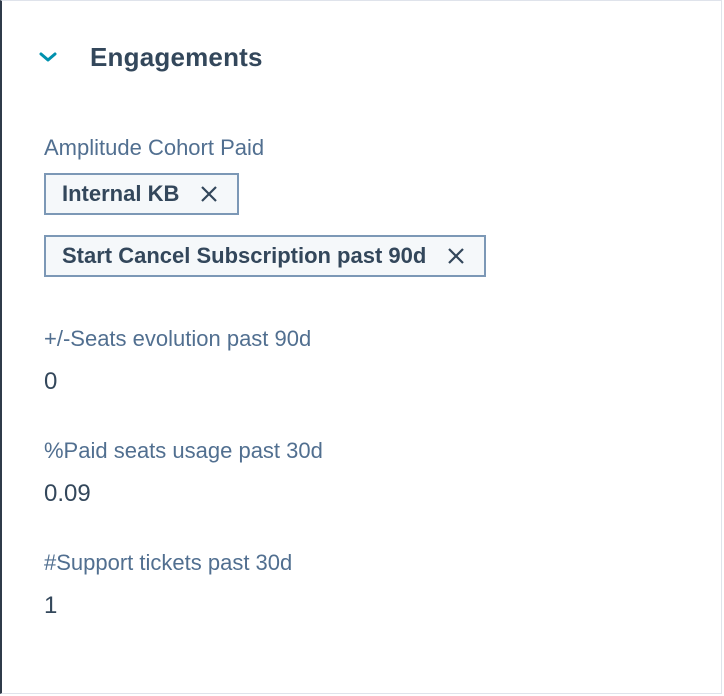  I want to click on paid-seats-usage-label: %Paid seats usage past 30d, so click(183, 450).